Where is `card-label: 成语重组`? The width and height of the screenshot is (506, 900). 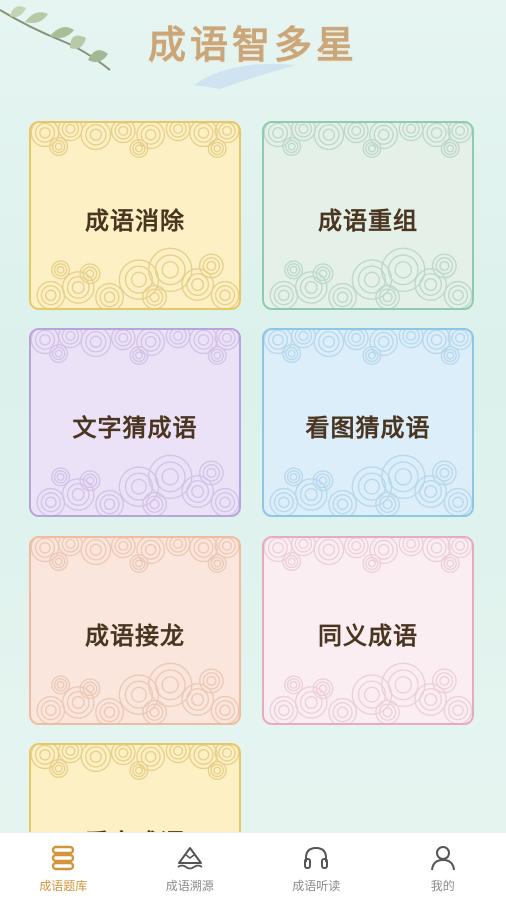 card-label: 成语重组 is located at coordinates (368, 221).